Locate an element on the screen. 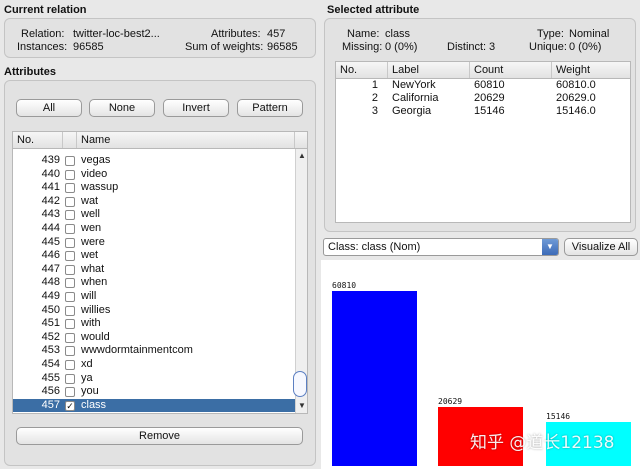 Image resolution: width=640 pixels, height=469 pixels. attribute-name: what is located at coordinates (93, 268).